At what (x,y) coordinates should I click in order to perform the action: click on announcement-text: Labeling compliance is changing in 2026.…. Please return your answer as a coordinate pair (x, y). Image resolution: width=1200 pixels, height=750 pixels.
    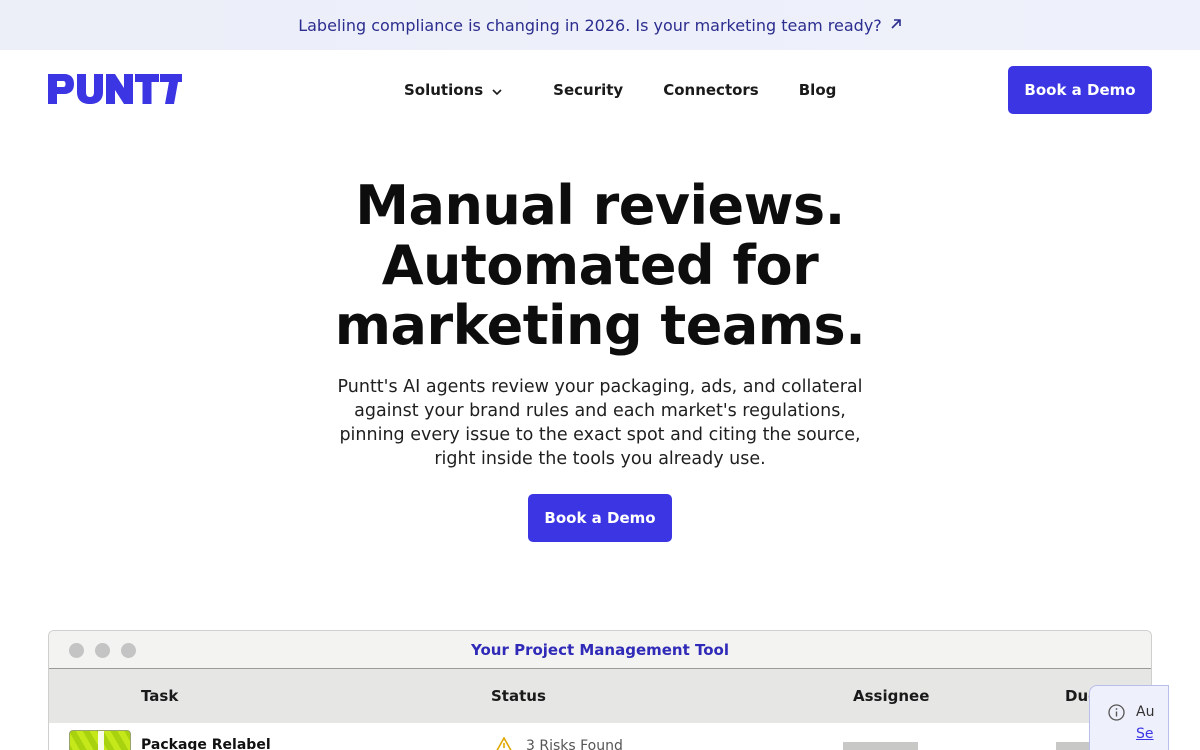
    Looking at the image, I should click on (590, 25).